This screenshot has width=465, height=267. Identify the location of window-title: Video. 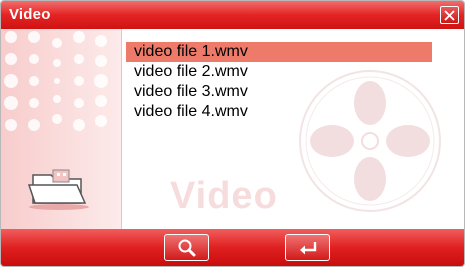
(30, 14).